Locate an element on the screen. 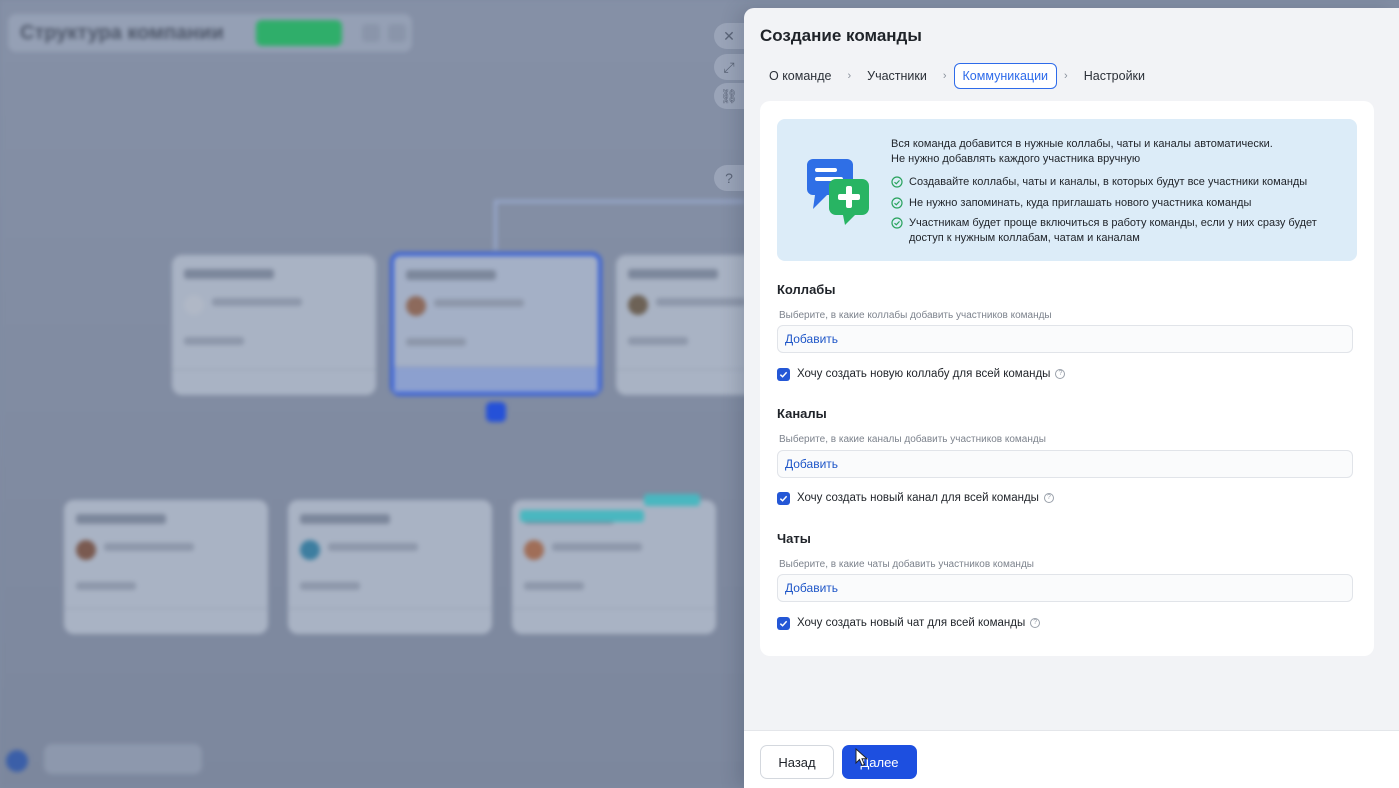 The height and width of the screenshot is (788, 1399). create-chat-label: Хочу создать новый чат для всей команды is located at coordinates (911, 623).